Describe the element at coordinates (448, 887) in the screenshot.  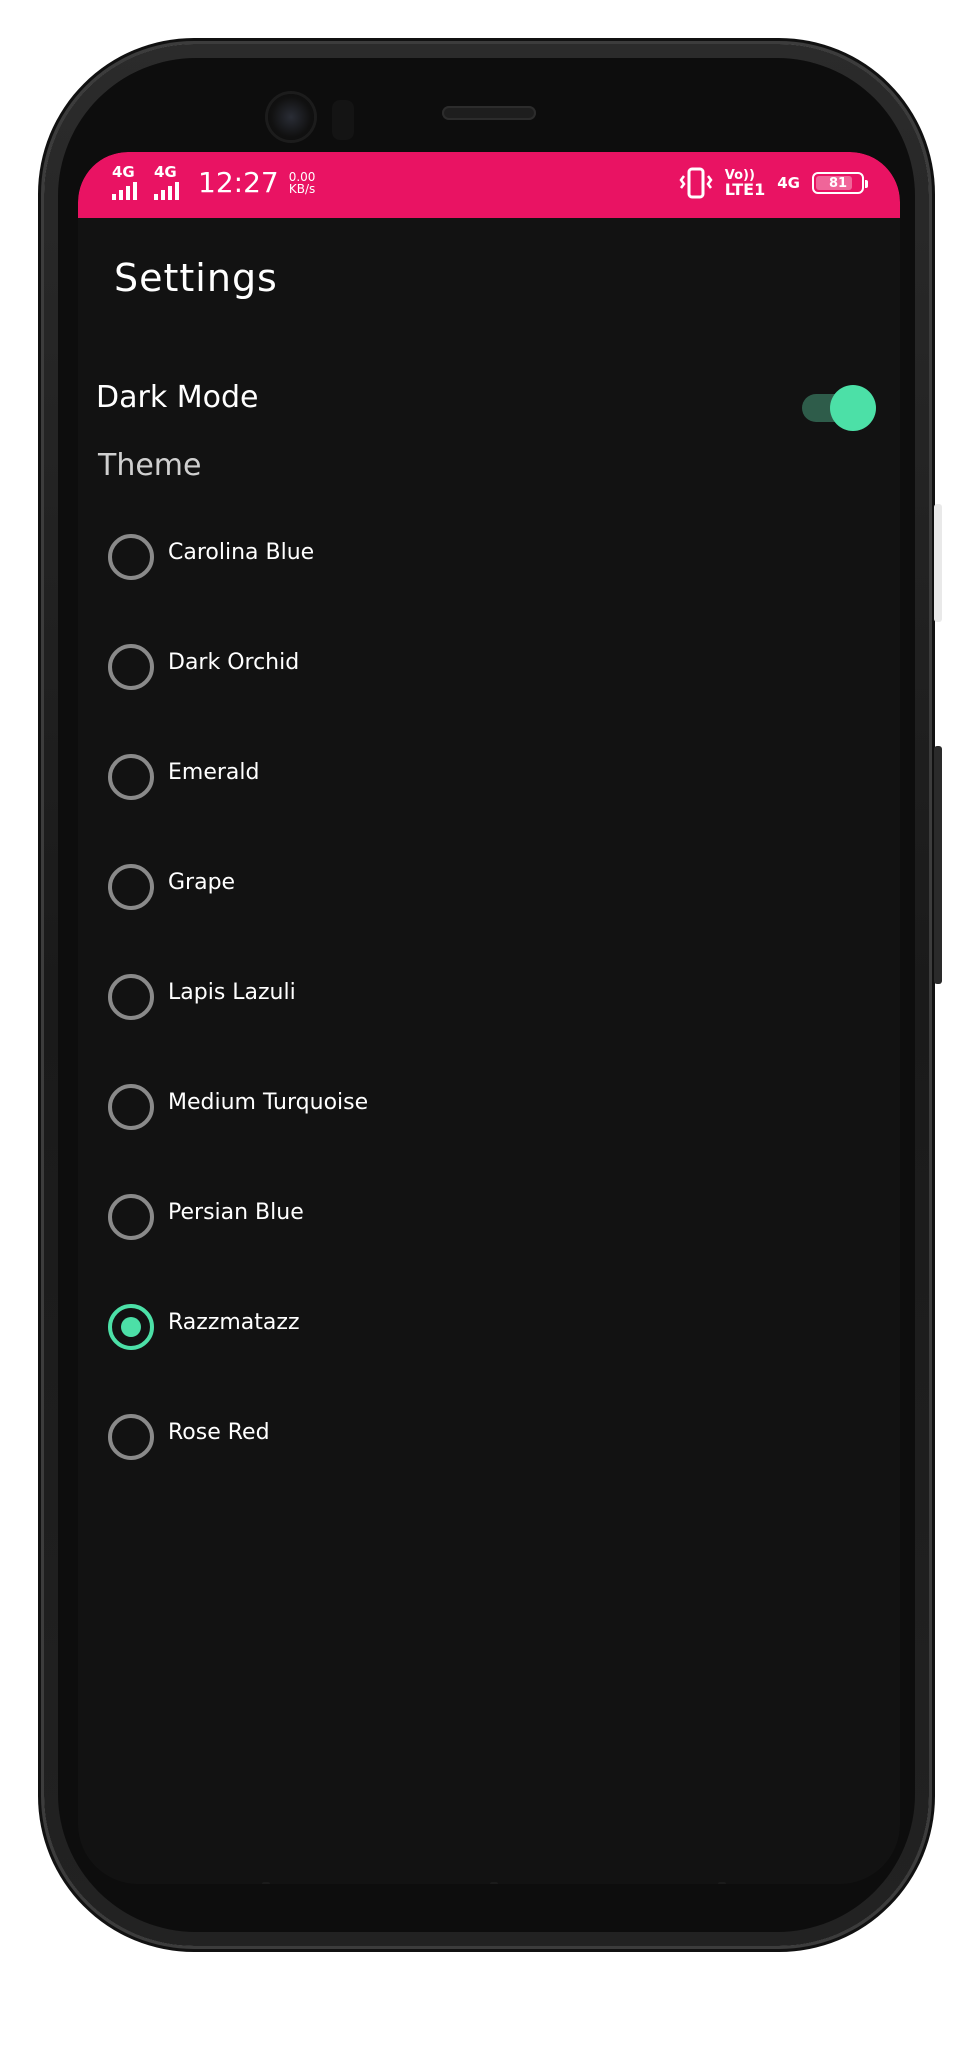
I see `theme-option: Grape` at that location.